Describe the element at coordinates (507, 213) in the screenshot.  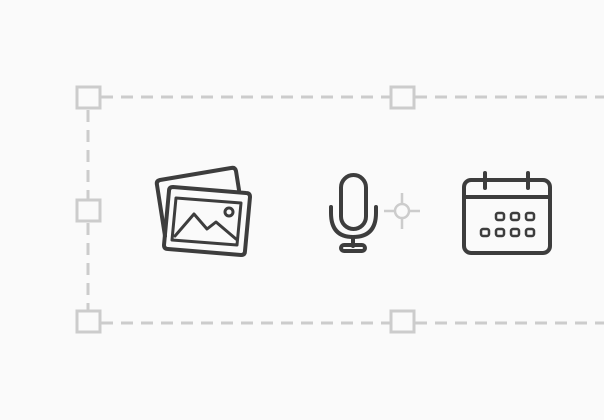
I see `calendar-icon` at that location.